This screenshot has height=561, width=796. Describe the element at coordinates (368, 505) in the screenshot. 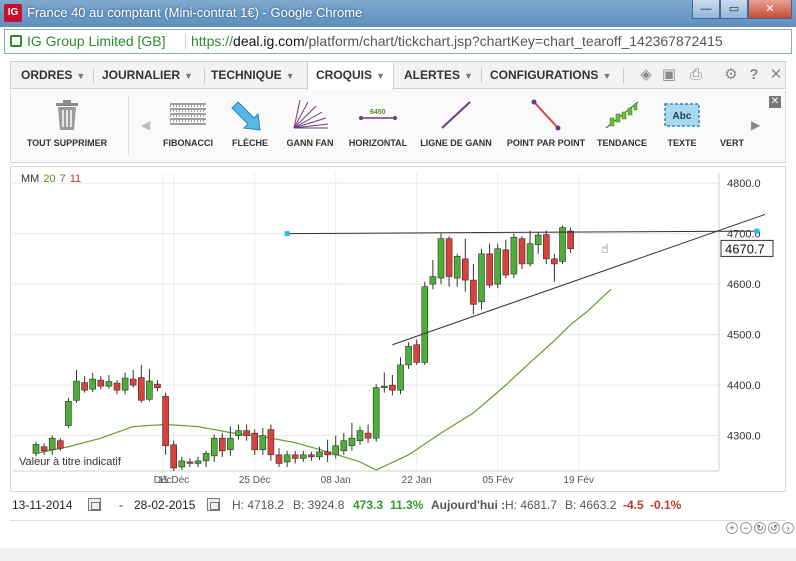

I see `period-change: 473.3` at that location.